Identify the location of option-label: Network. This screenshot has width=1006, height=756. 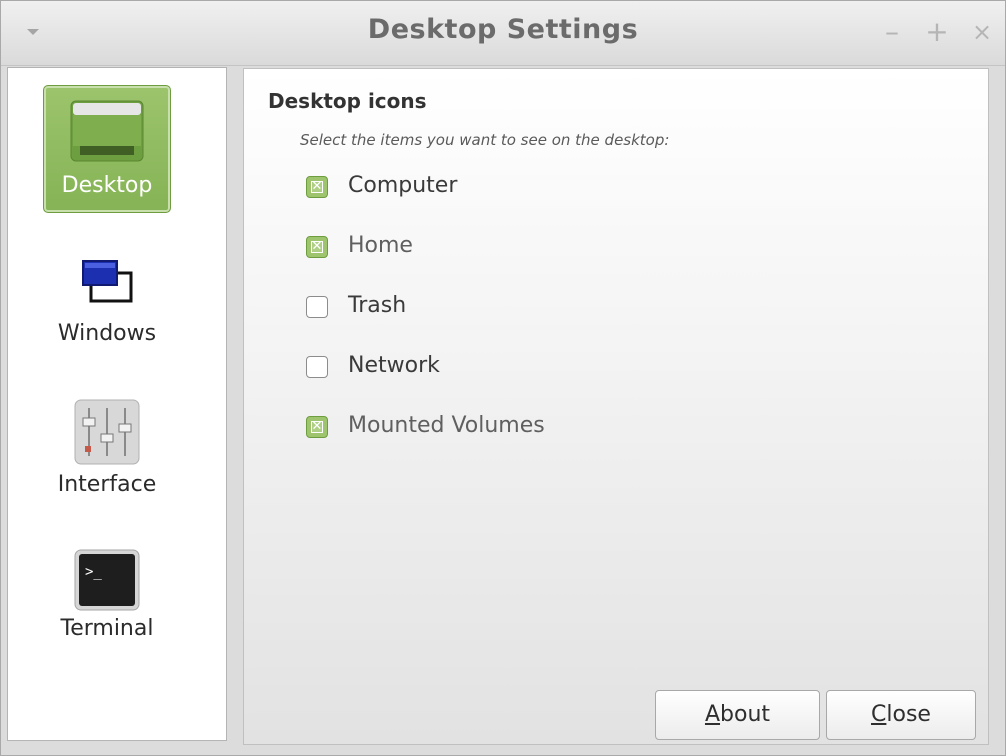
(394, 365).